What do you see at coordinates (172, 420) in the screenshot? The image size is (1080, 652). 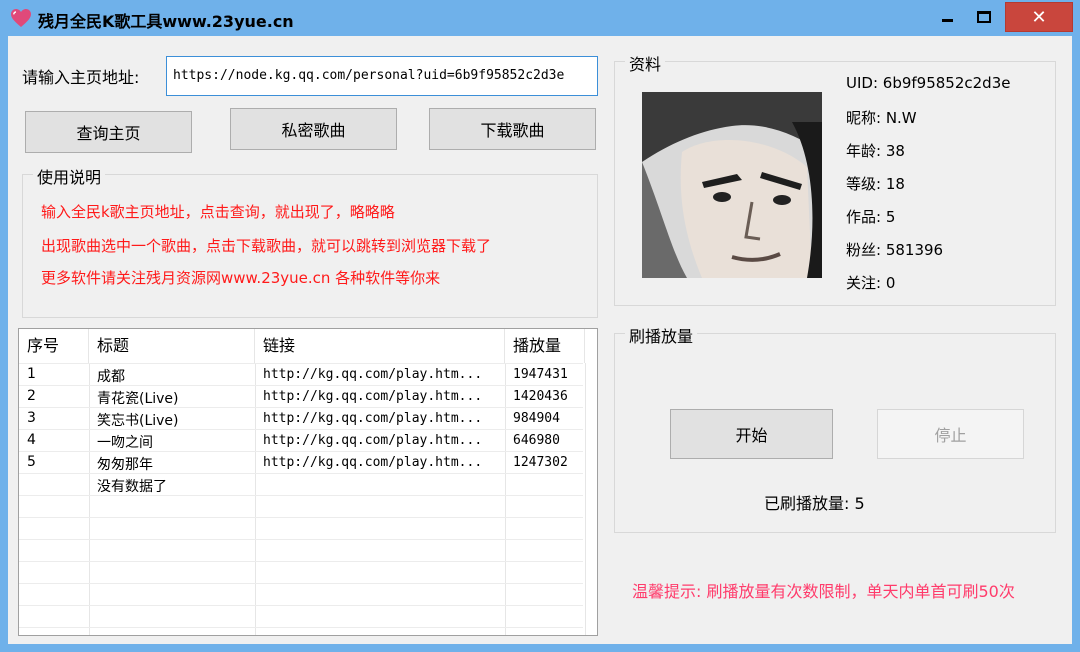 I see `table-cell-title: 笑忘书(Live)` at bounding box center [172, 420].